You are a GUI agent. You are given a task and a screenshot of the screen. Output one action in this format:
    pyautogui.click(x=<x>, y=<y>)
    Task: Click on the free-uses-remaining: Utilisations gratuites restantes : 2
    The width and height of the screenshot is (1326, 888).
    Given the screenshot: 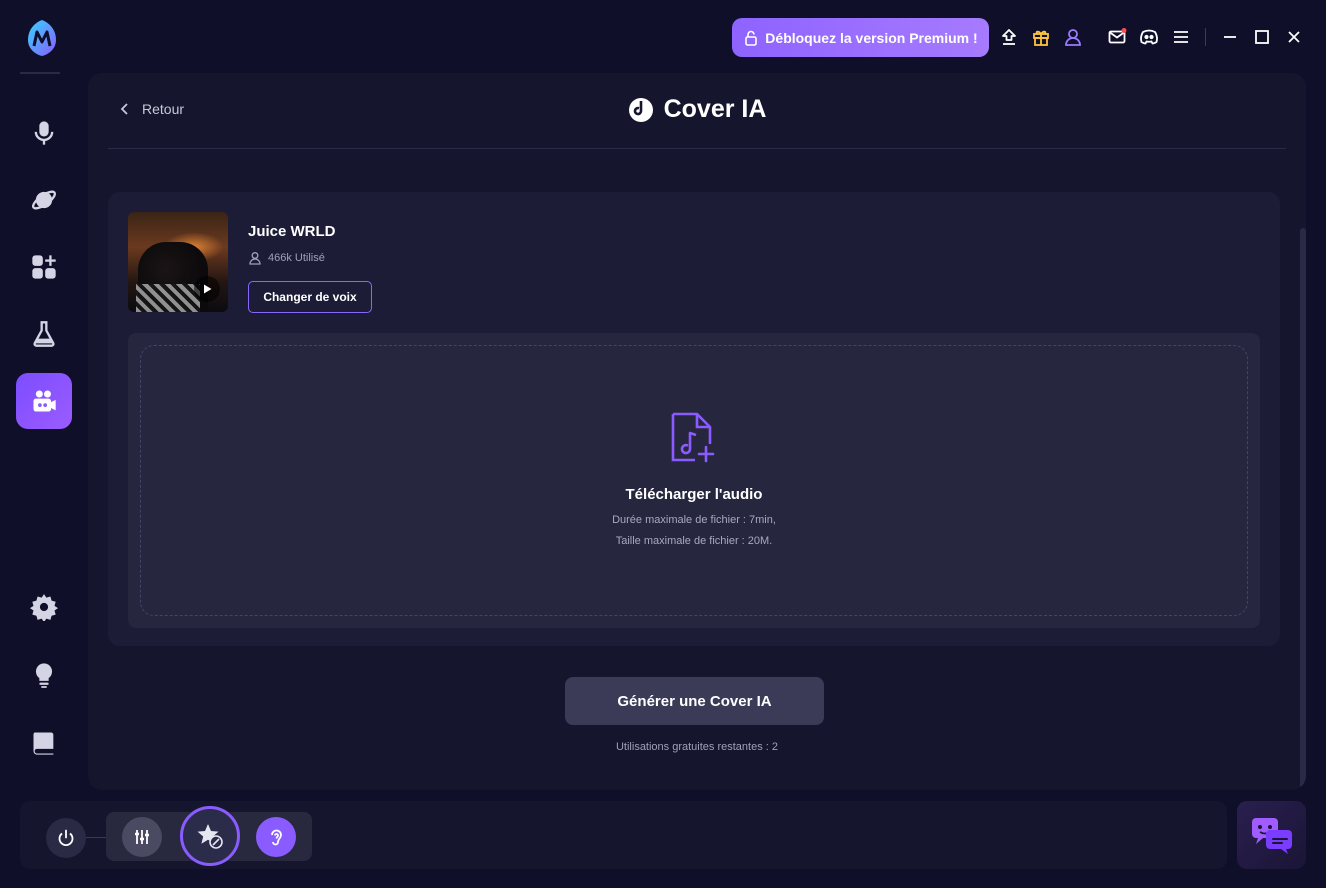 What is the action you would take?
    pyautogui.click(x=697, y=747)
    